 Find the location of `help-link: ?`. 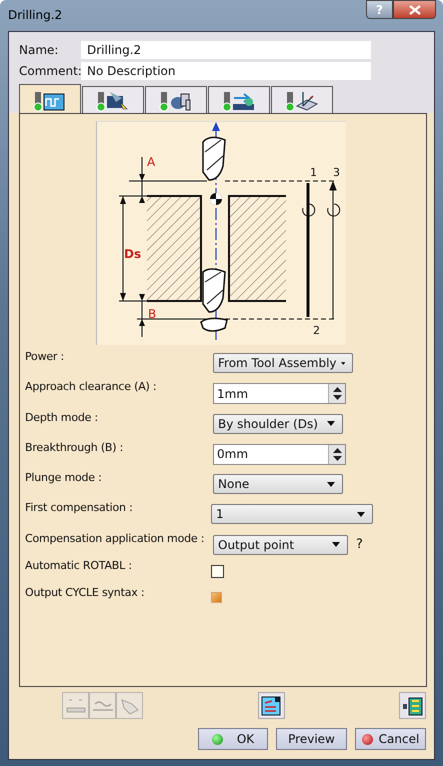

help-link: ? is located at coordinates (359, 544).